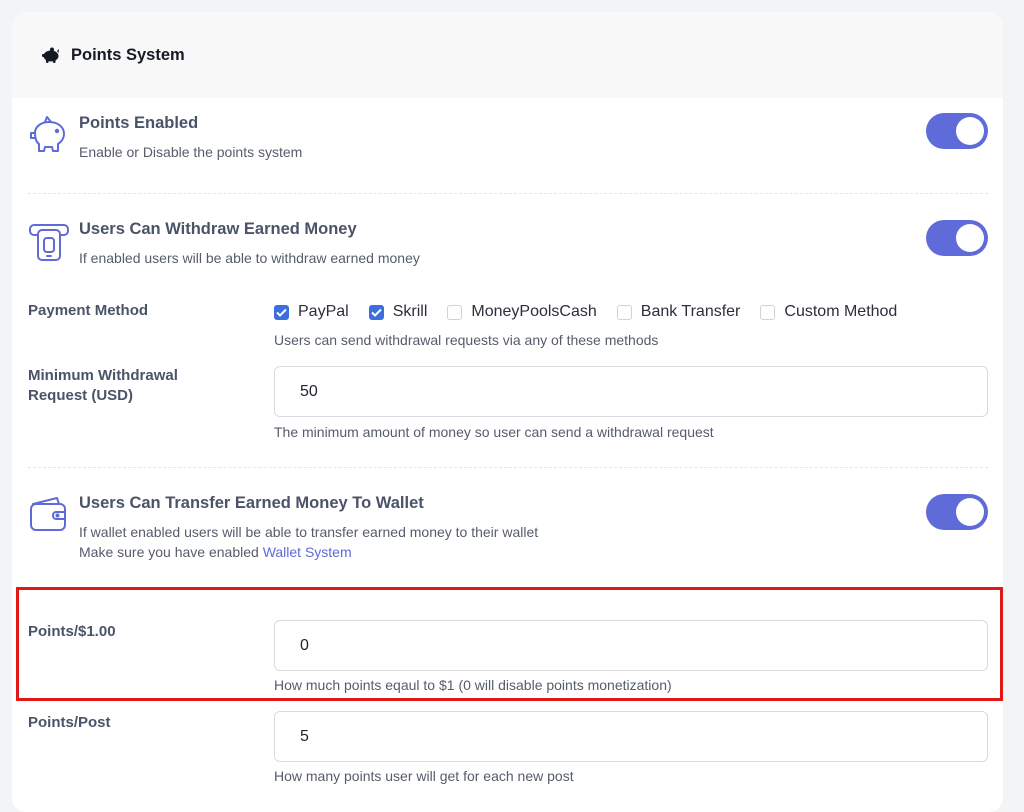  What do you see at coordinates (323, 311) in the screenshot?
I see `checkbox-label: PayPal` at bounding box center [323, 311].